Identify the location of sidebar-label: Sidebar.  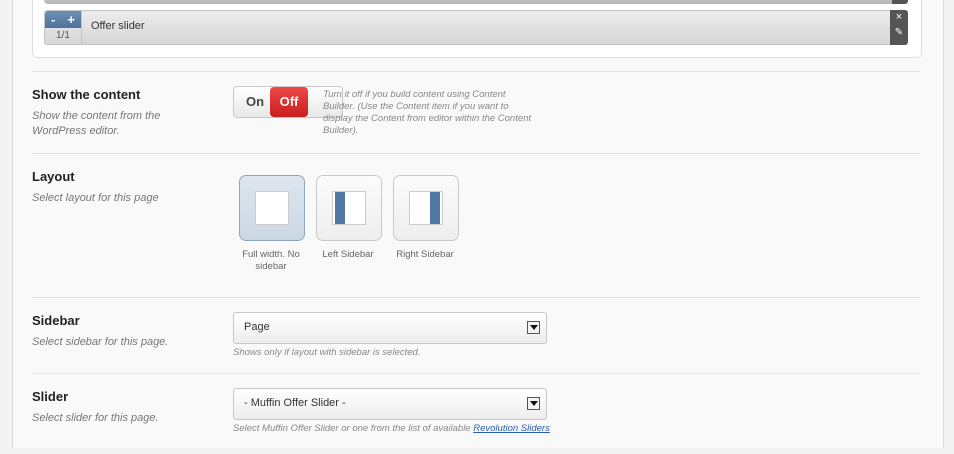
(56, 320).